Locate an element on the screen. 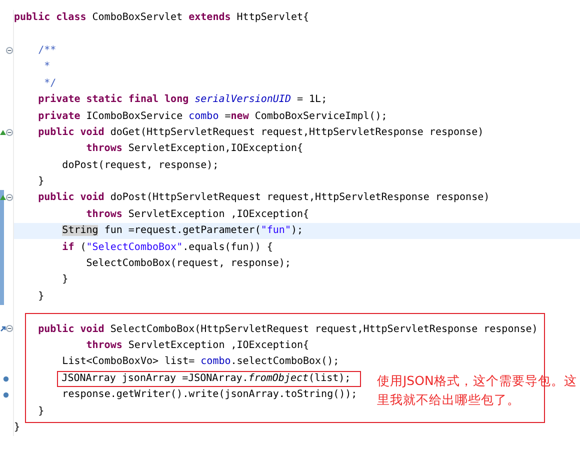  code-line: String fun =request.getParameter("fun"); is located at coordinates (183, 231).